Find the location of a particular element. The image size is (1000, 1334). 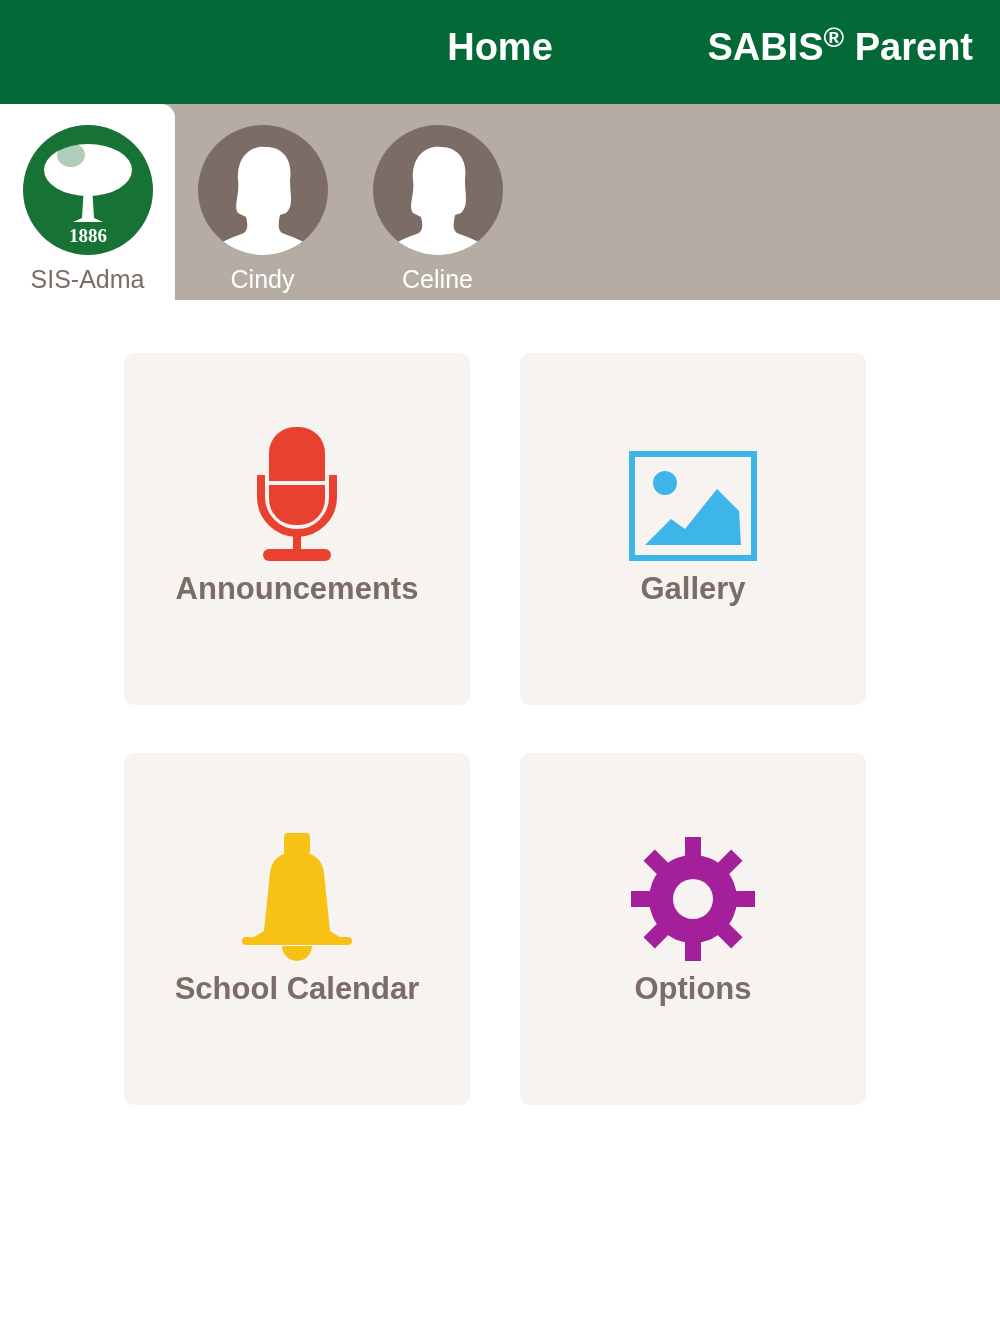

page-title: Home is located at coordinates (500, 47).